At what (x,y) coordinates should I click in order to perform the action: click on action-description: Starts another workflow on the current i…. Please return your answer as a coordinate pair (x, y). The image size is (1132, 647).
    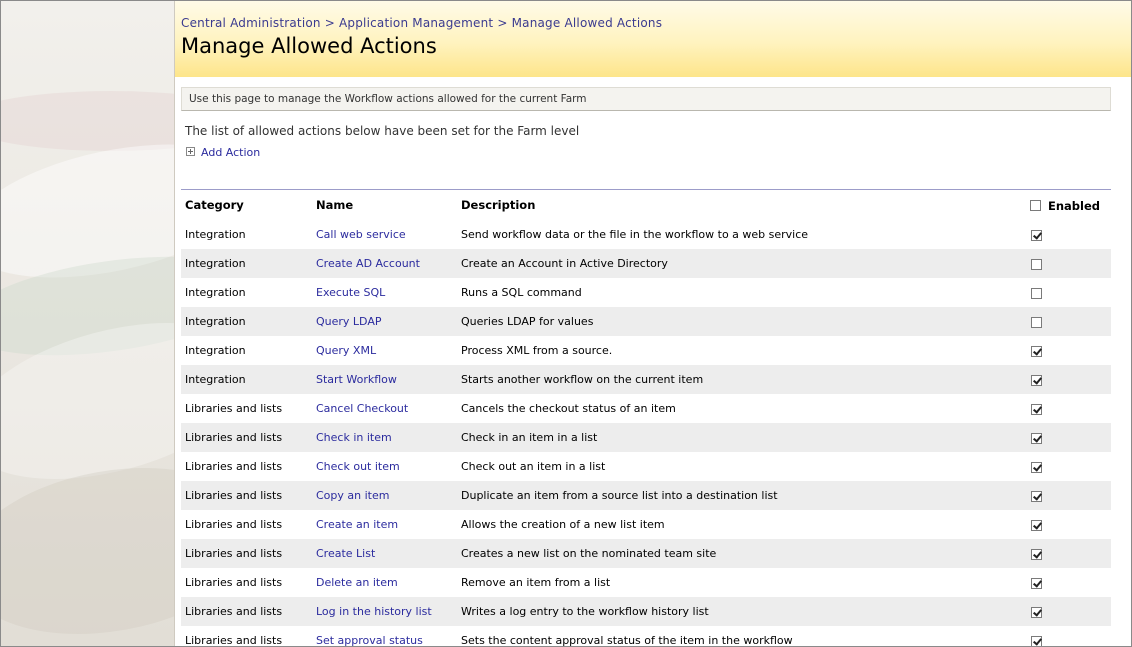
    Looking at the image, I should click on (582, 379).